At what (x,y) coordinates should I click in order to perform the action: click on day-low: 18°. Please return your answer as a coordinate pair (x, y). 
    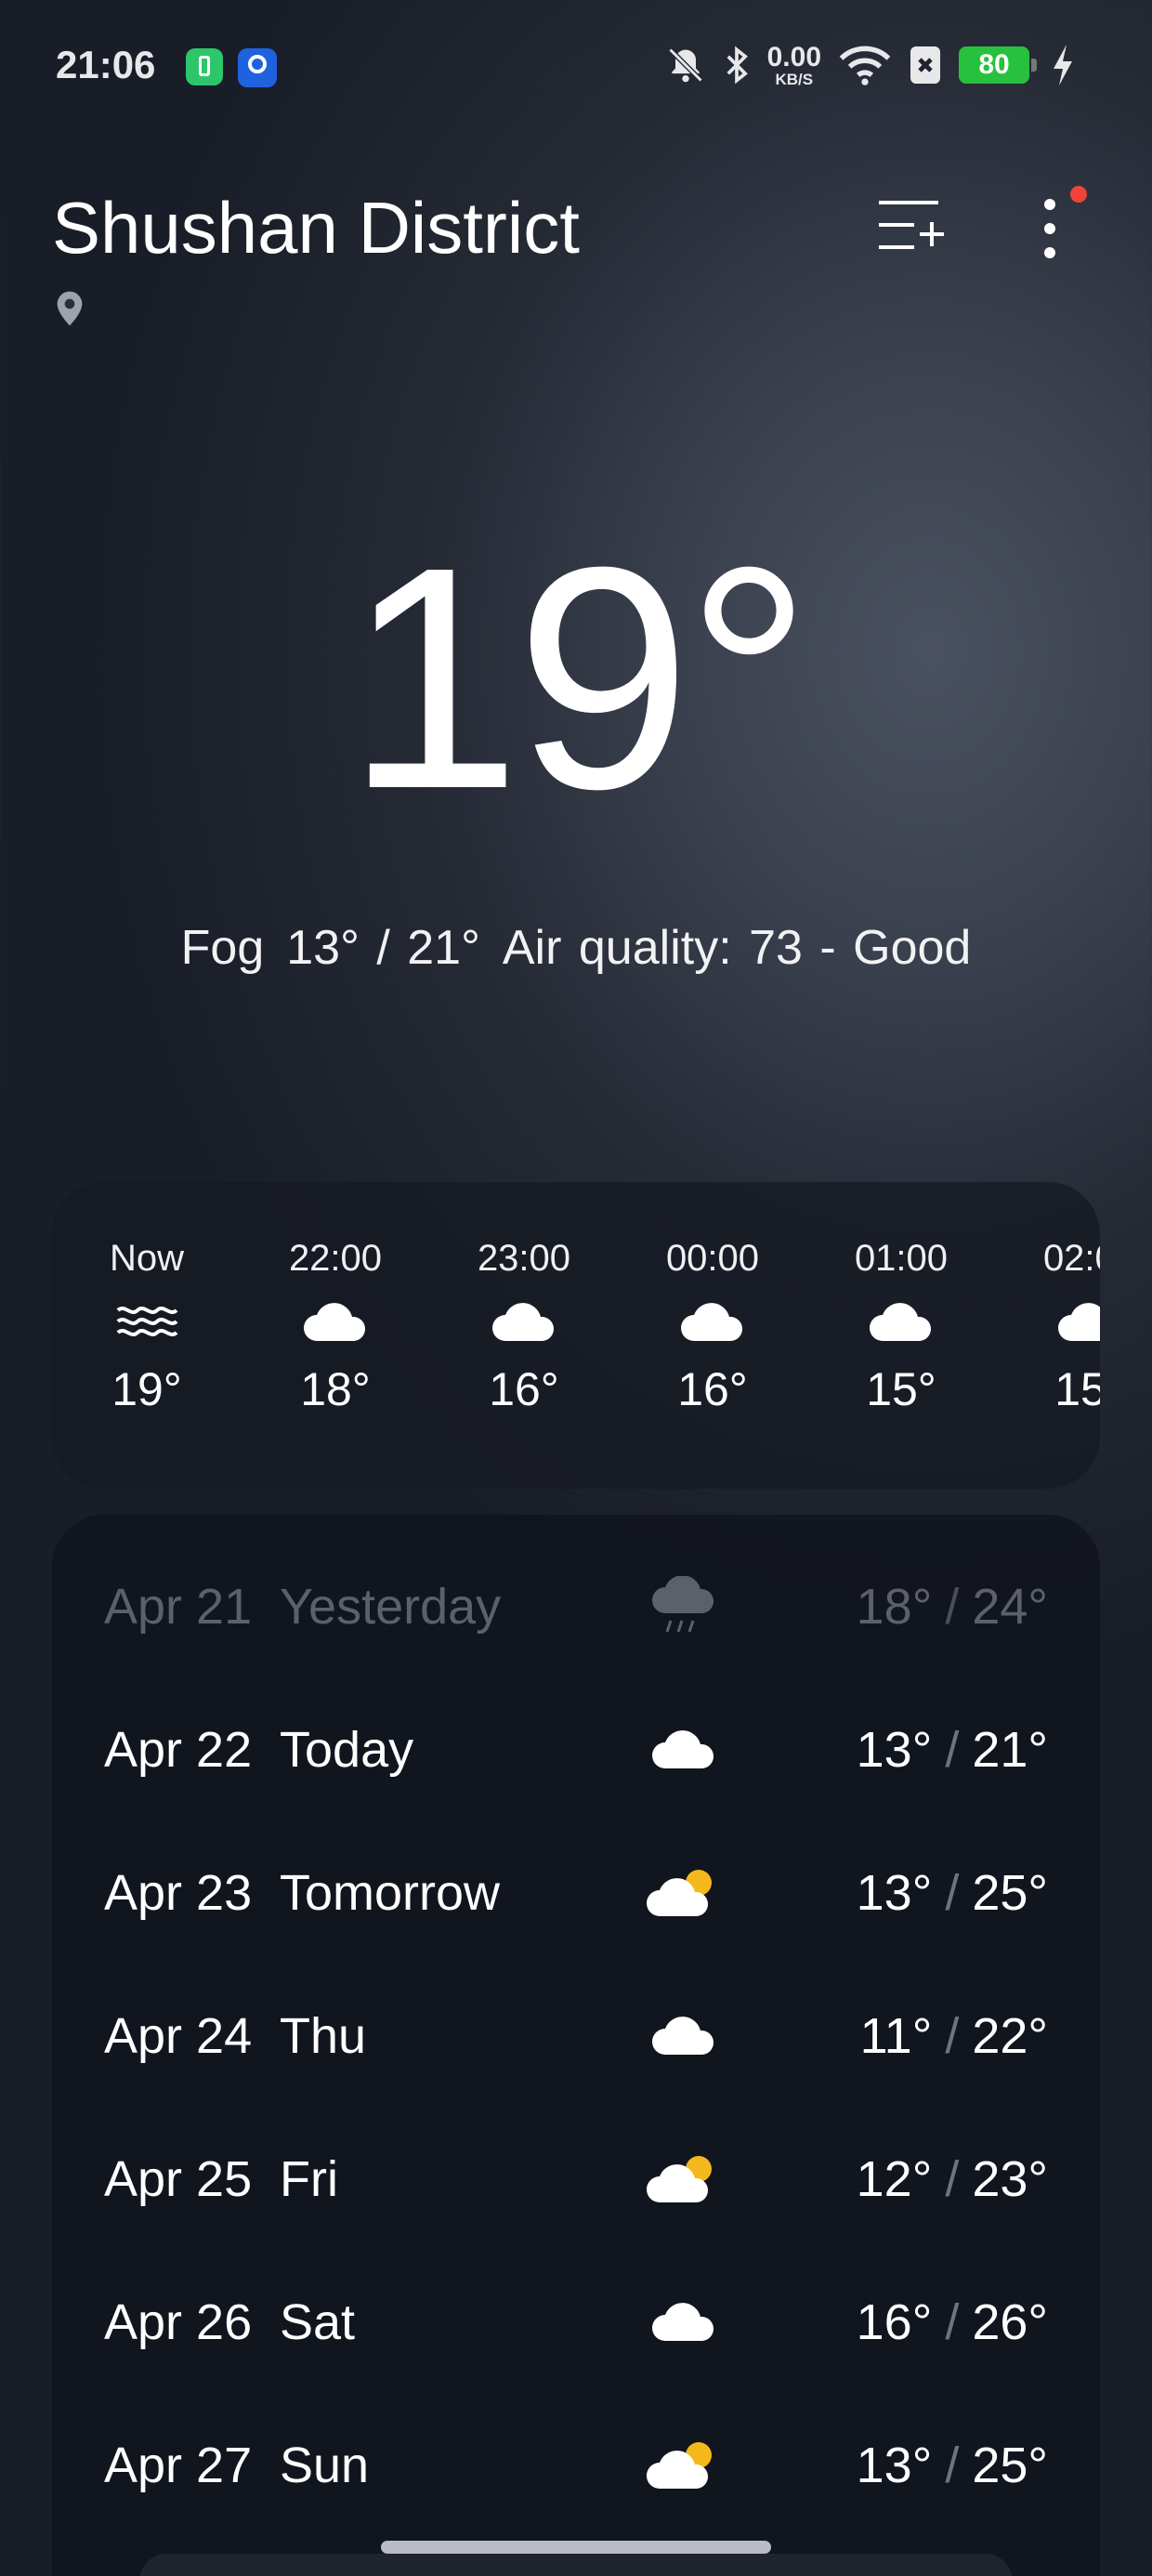
    Looking at the image, I should click on (894, 1607).